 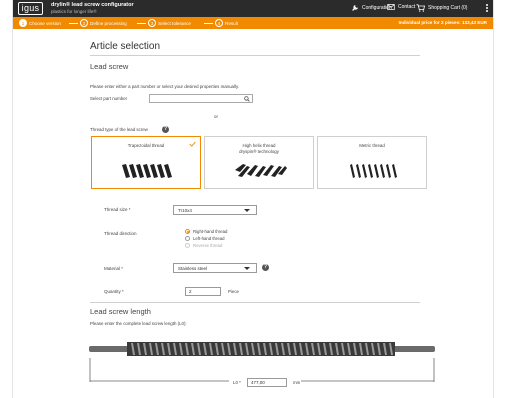 What do you see at coordinates (255, 302) in the screenshot?
I see `section-divider` at bounding box center [255, 302].